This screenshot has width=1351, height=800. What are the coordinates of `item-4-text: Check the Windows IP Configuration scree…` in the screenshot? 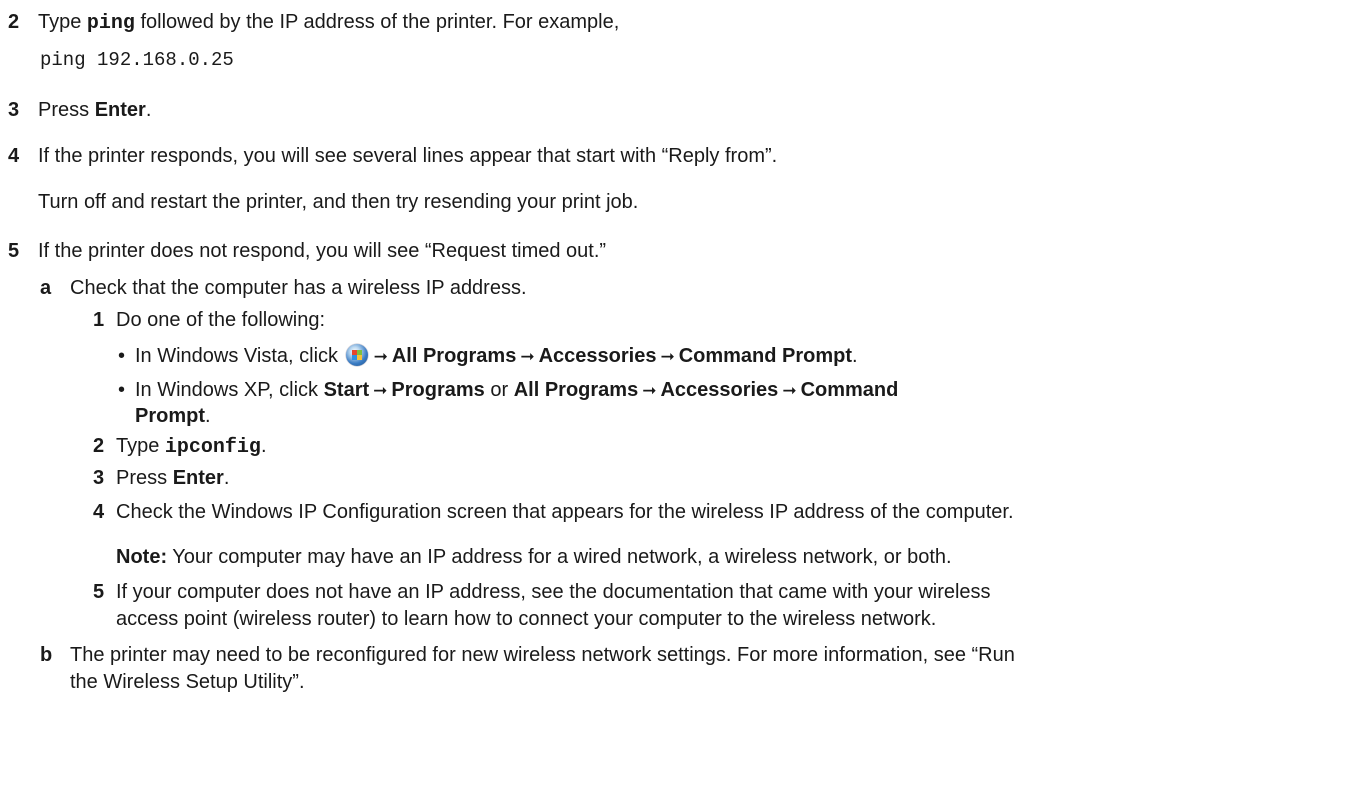 It's located at (565, 512).